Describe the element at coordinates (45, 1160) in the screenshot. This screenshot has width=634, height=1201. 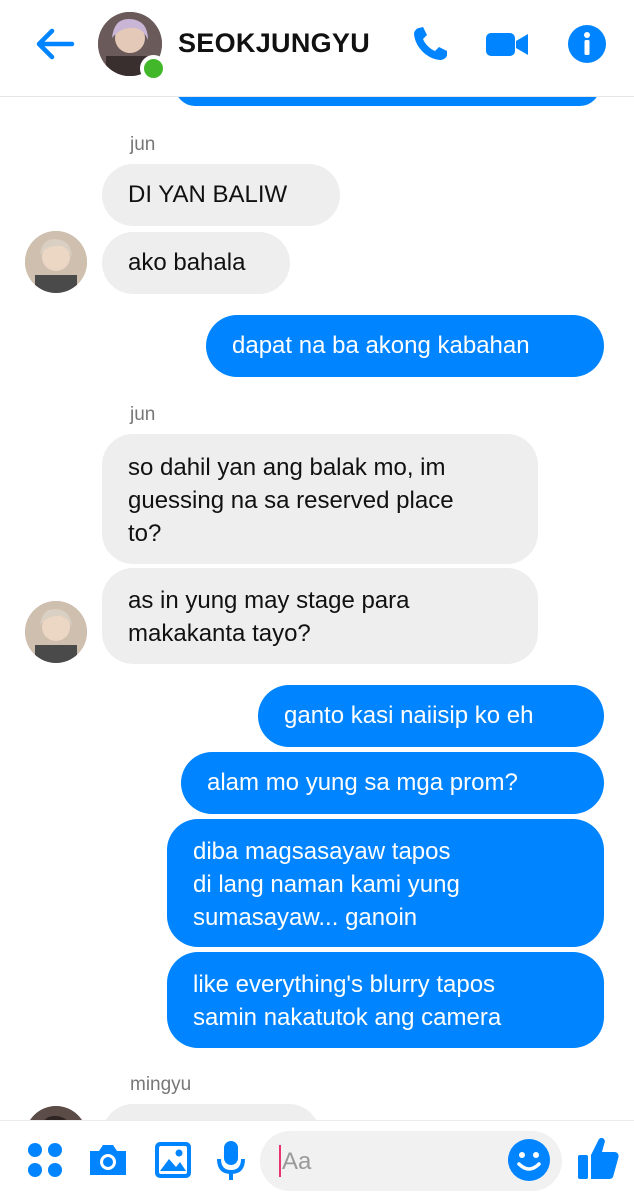
I see `apps-icon` at that location.